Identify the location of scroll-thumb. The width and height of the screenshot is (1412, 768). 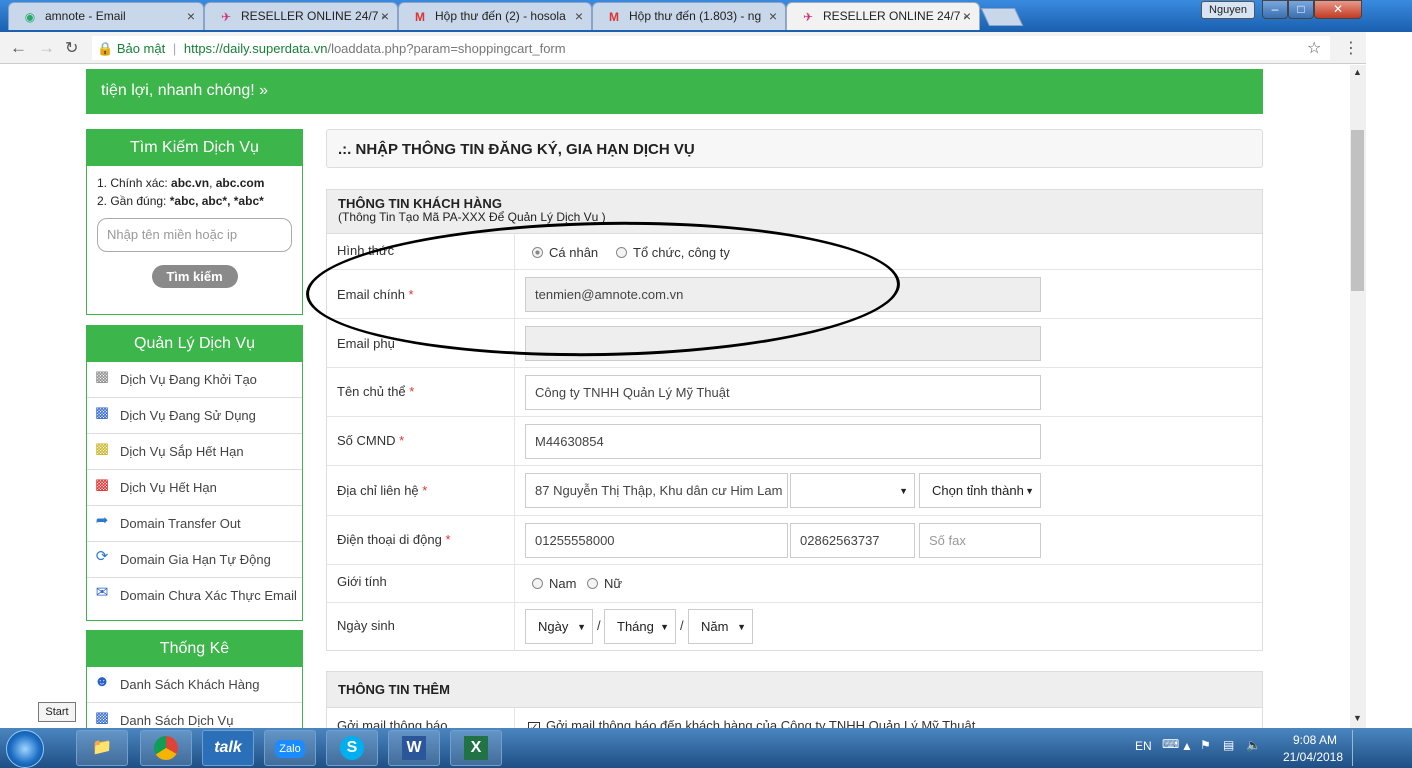
(1357, 210).